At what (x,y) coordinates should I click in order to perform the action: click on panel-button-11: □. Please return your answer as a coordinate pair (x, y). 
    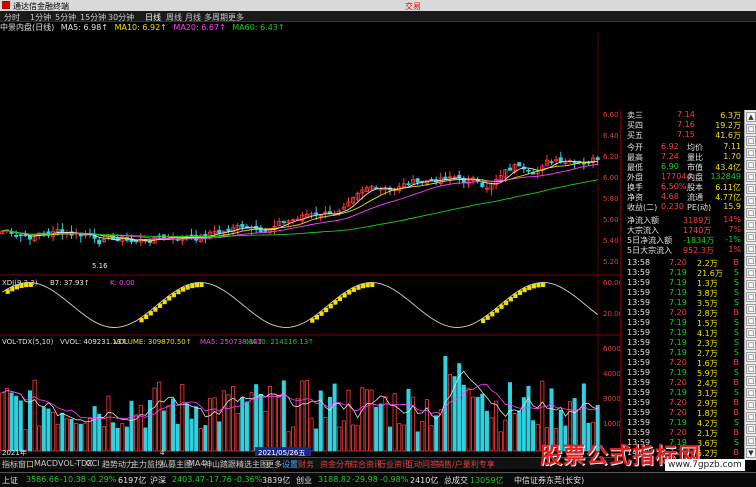
    Looking at the image, I should click on (751, 249).